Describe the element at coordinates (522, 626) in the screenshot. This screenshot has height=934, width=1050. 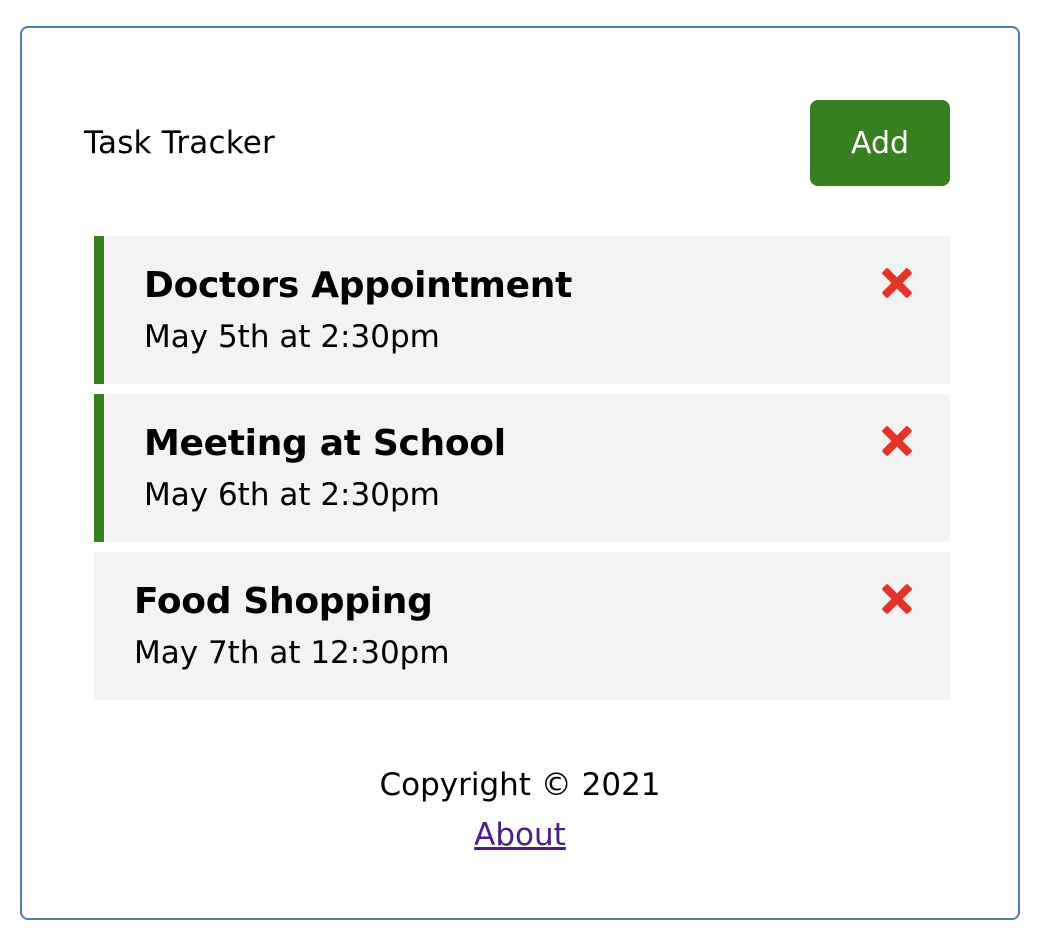
I see `task-item: Food Shopping May 7th at 12:30pm` at that location.